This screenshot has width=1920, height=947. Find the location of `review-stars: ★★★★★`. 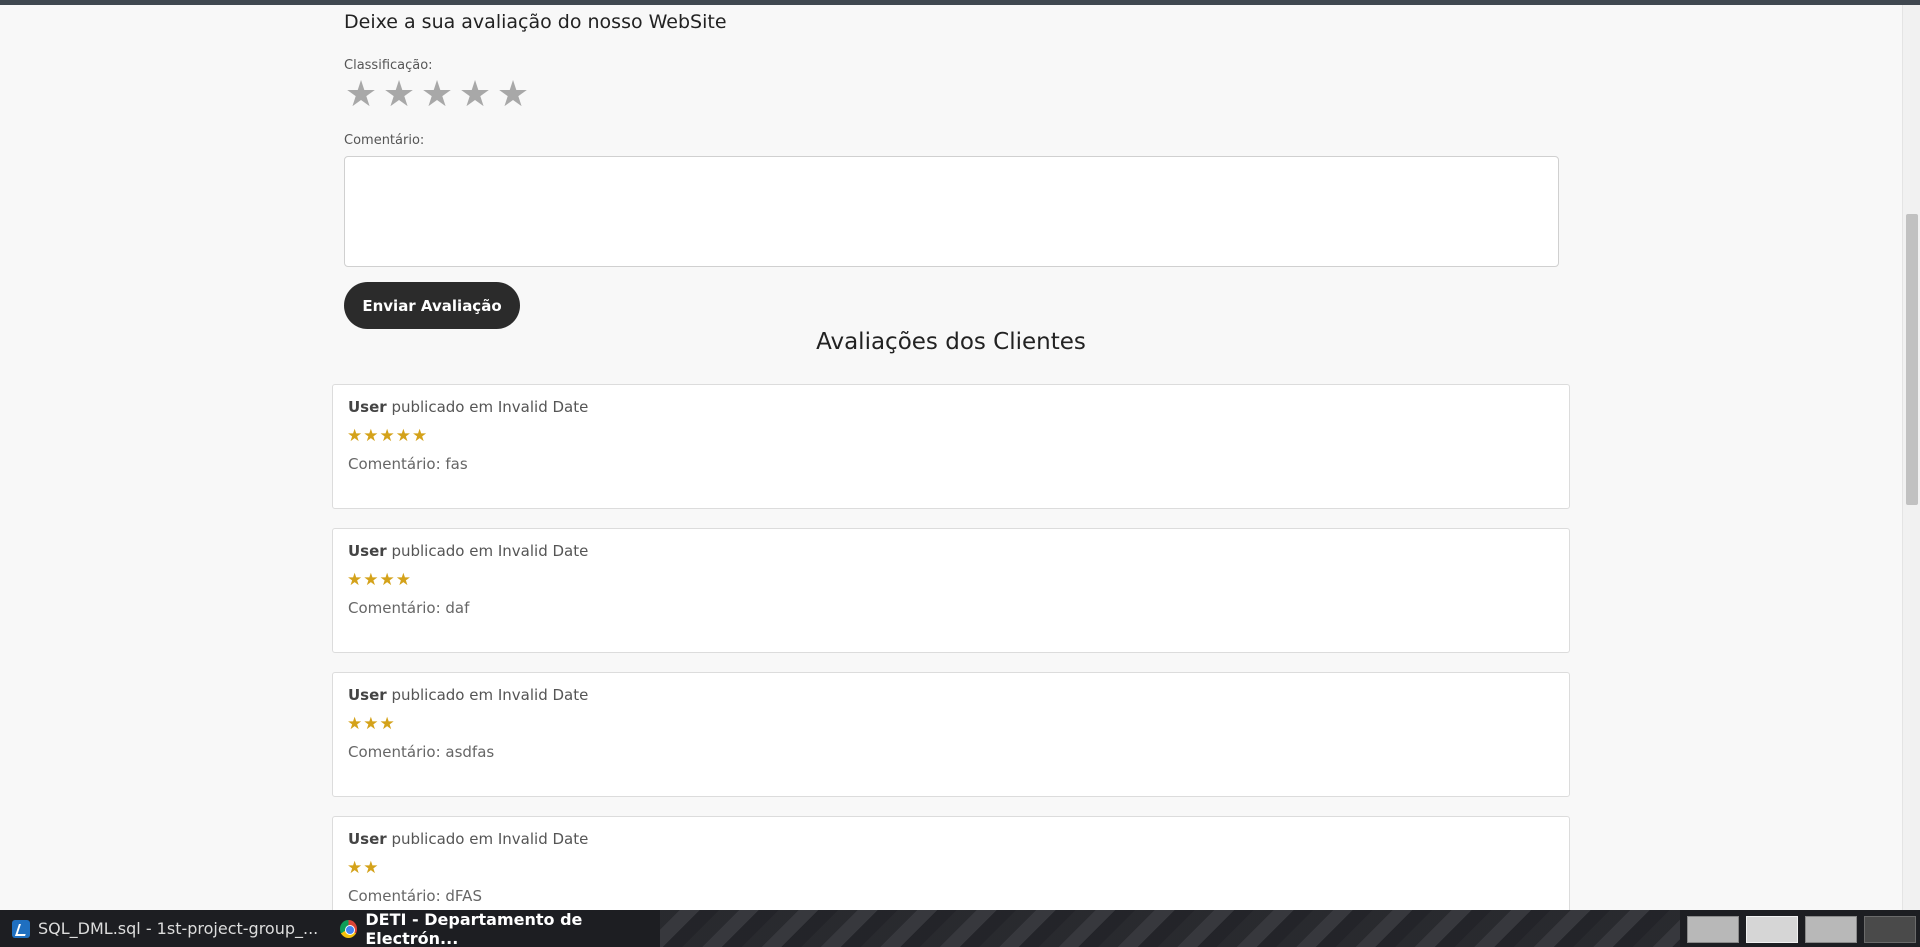

review-stars: ★★★★★ is located at coordinates (388, 436).